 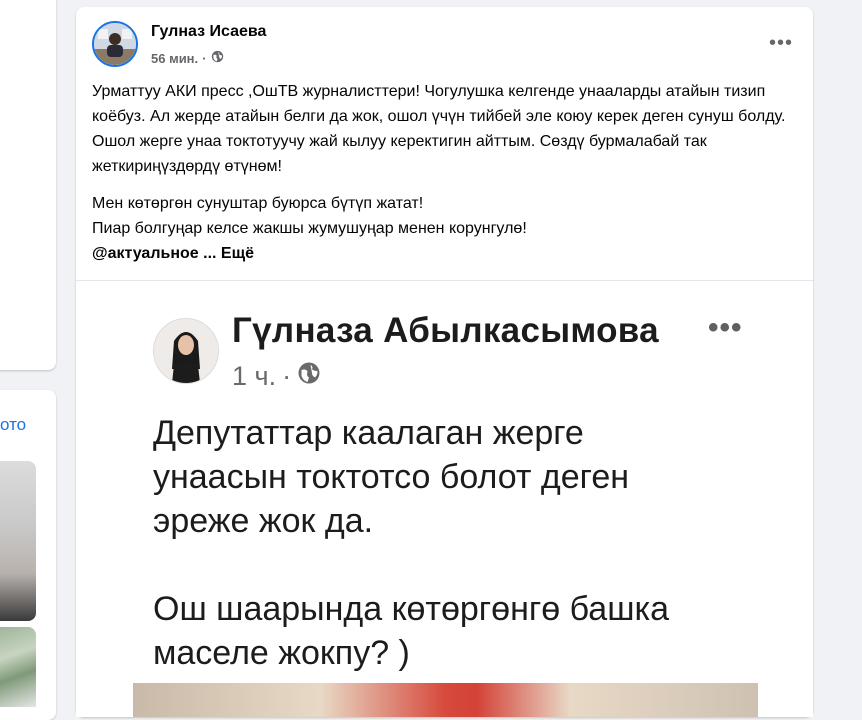 I want to click on more-horizontal-icon: •••, so click(x=780, y=42).